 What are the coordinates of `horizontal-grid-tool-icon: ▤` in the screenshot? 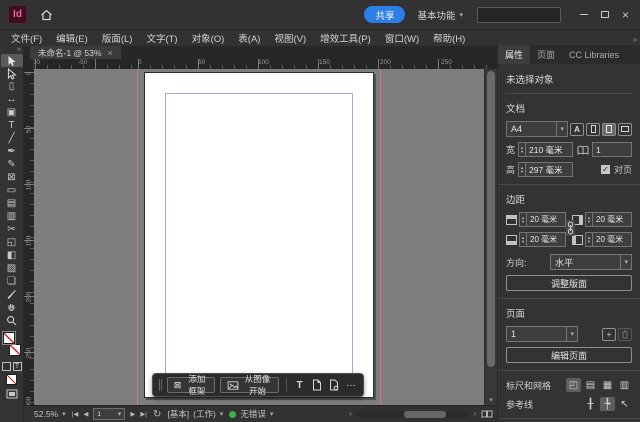 It's located at (12, 203).